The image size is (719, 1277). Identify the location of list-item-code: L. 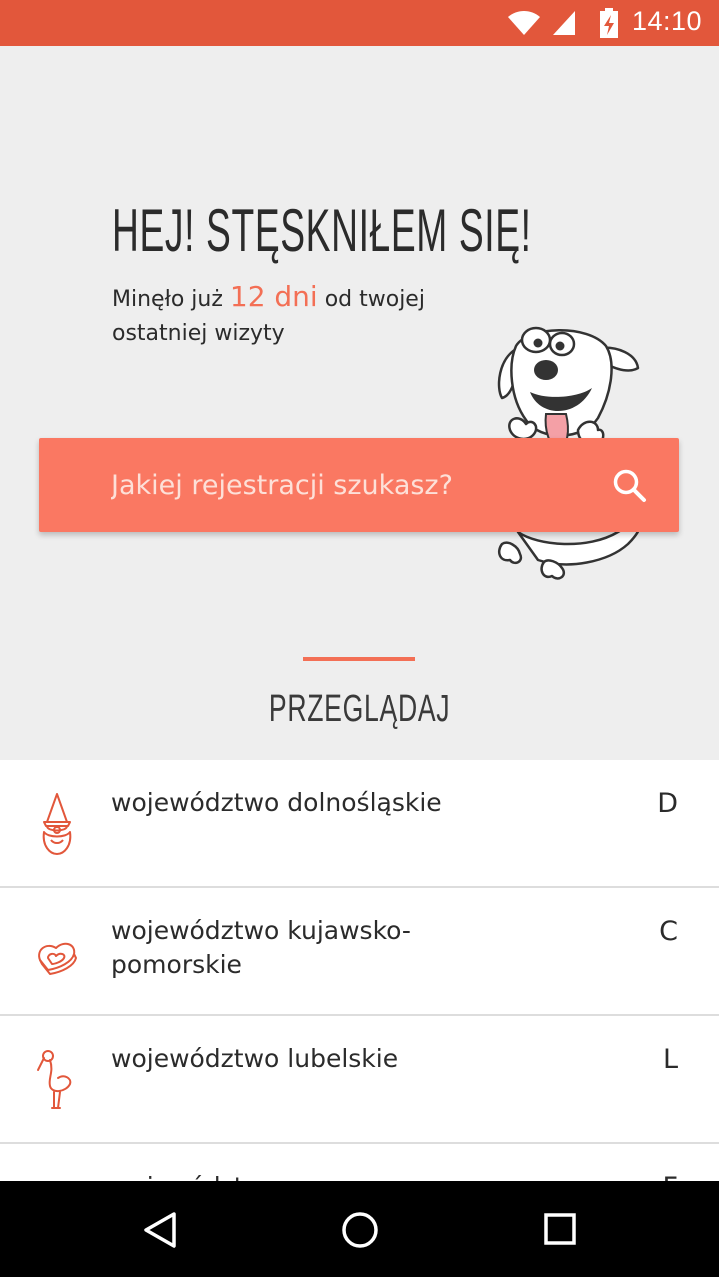
(670, 1059).